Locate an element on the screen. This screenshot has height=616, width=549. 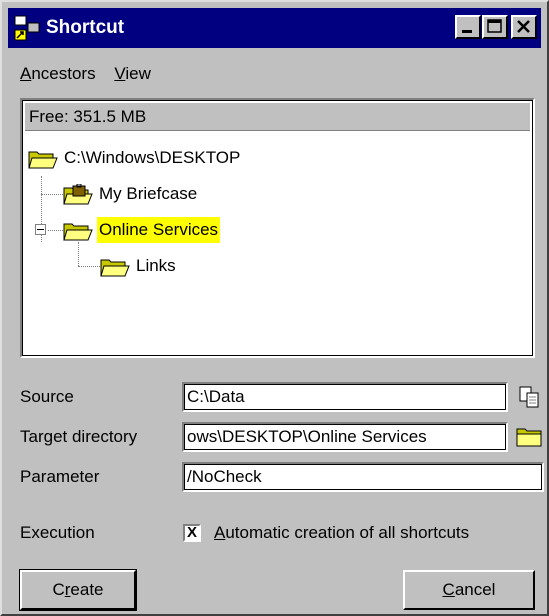
menu-view: View is located at coordinates (132, 74).